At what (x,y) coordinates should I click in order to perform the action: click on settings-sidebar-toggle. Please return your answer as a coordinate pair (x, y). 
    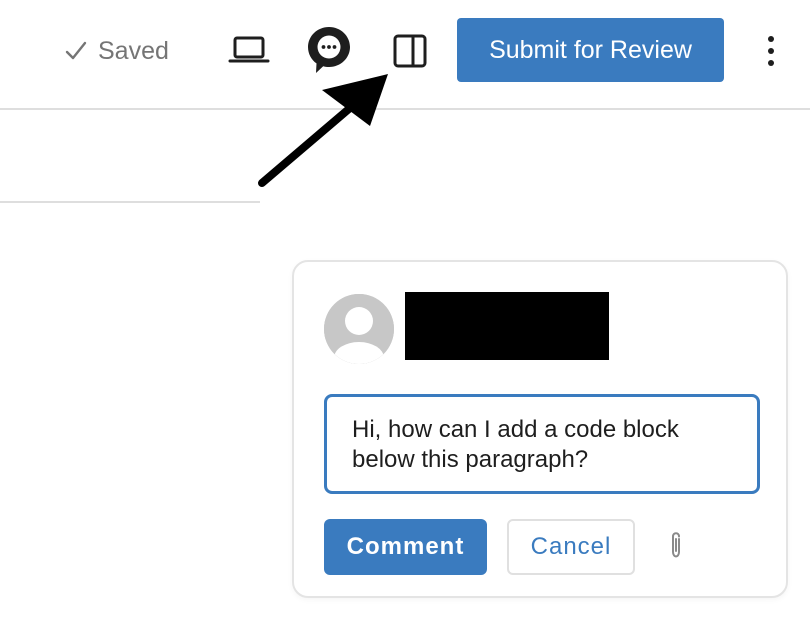
    Looking at the image, I should click on (410, 51).